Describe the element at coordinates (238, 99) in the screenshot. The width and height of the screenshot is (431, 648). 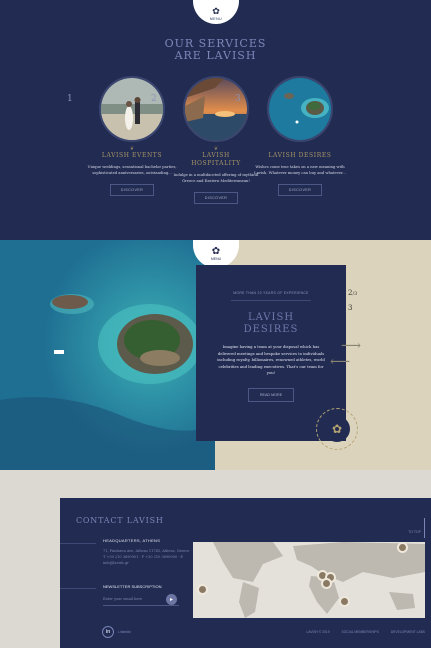
I see `service-number: 3` at that location.